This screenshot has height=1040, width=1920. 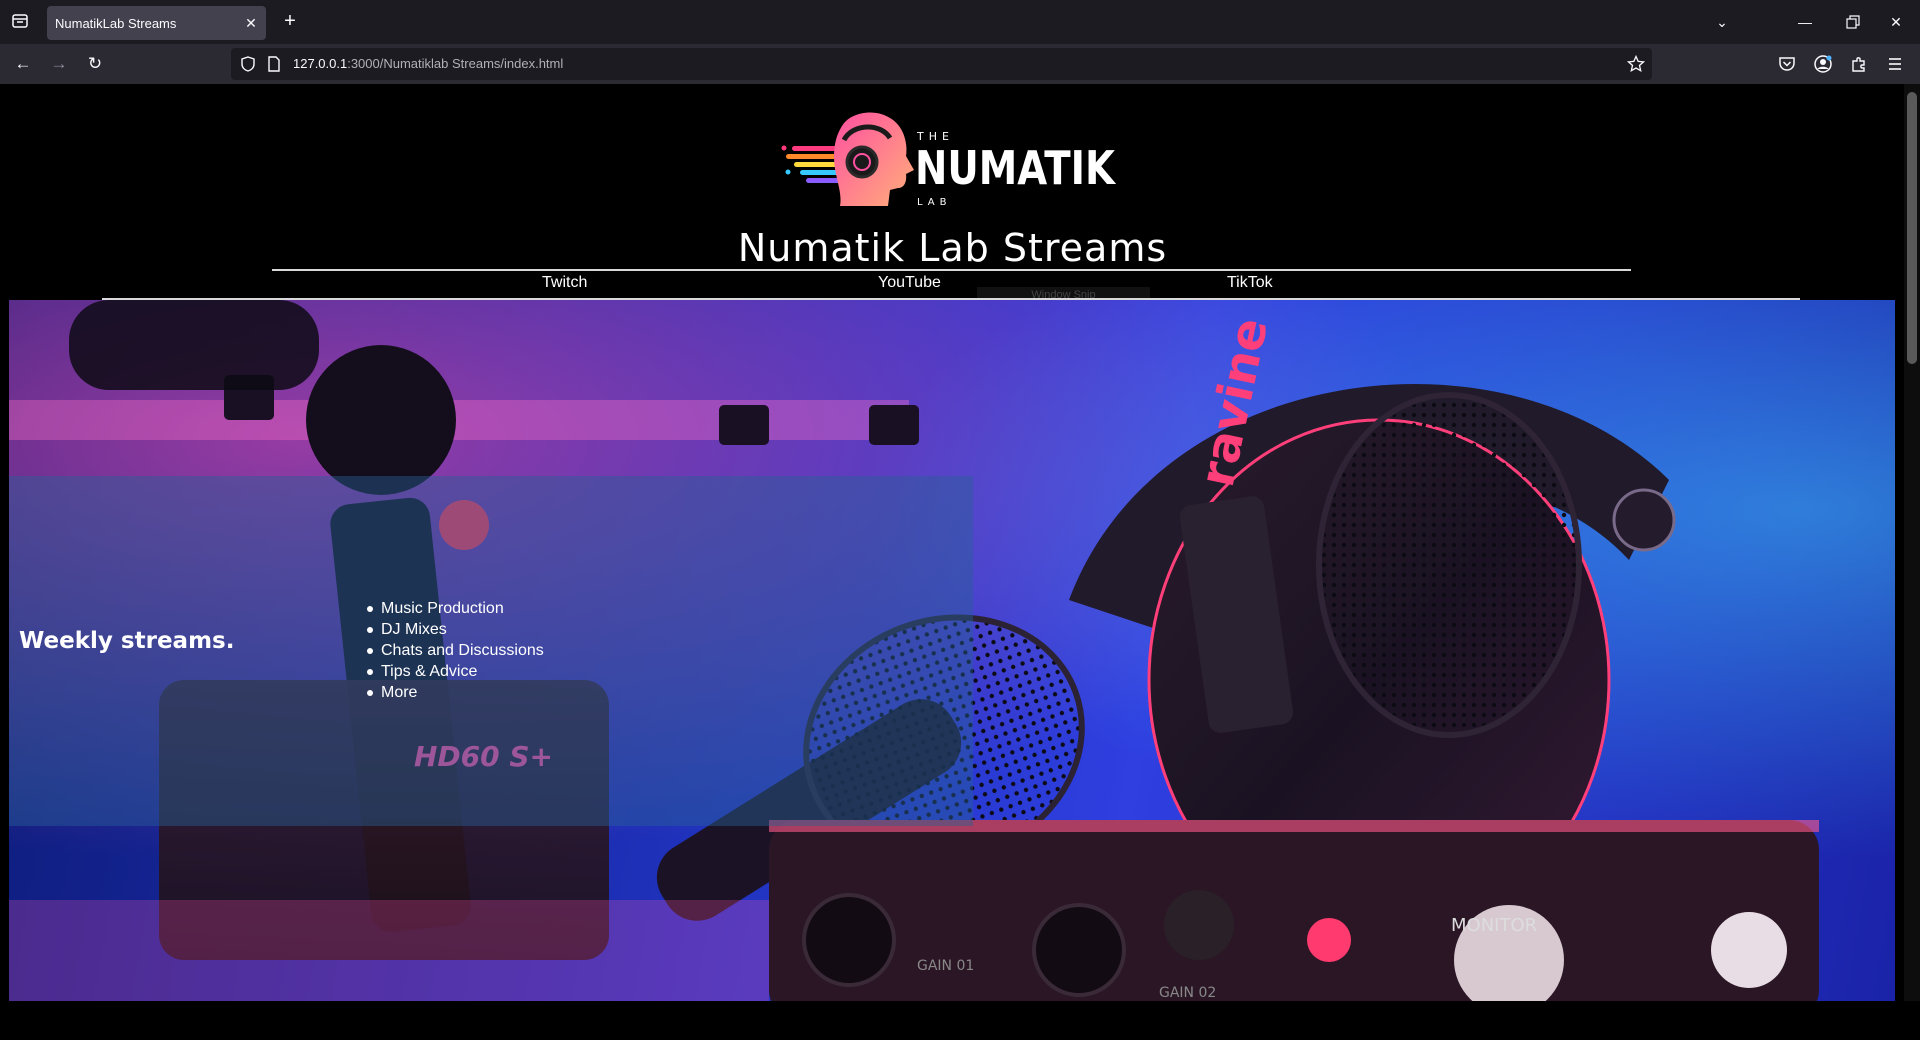 I want to click on url-host: 127.0.0.1, so click(x=320, y=63).